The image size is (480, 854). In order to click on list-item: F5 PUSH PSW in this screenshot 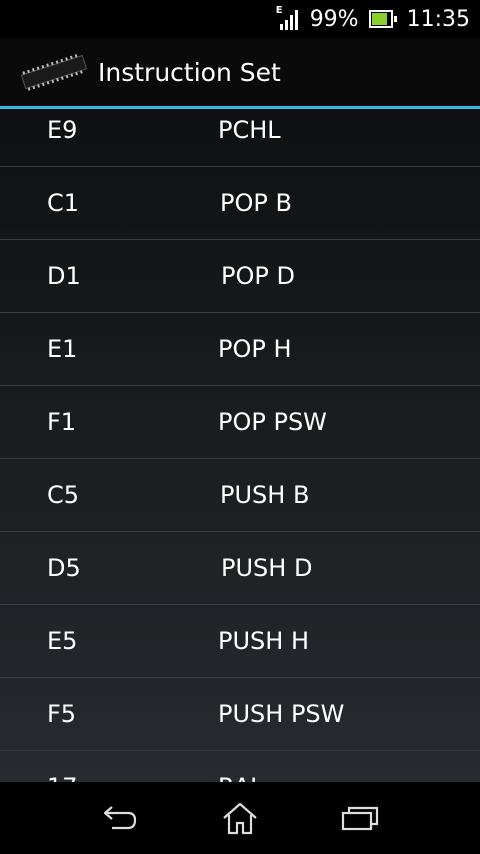, I will do `click(240, 714)`.